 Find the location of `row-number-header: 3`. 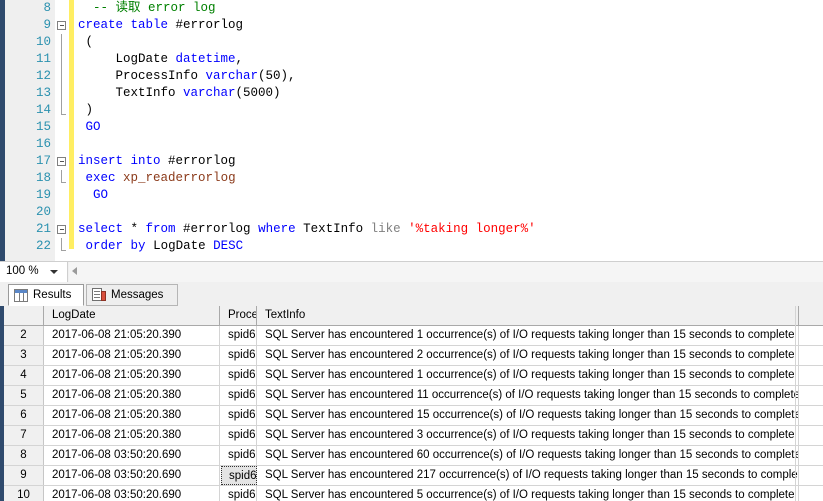

row-number-header: 3 is located at coordinates (24, 355).